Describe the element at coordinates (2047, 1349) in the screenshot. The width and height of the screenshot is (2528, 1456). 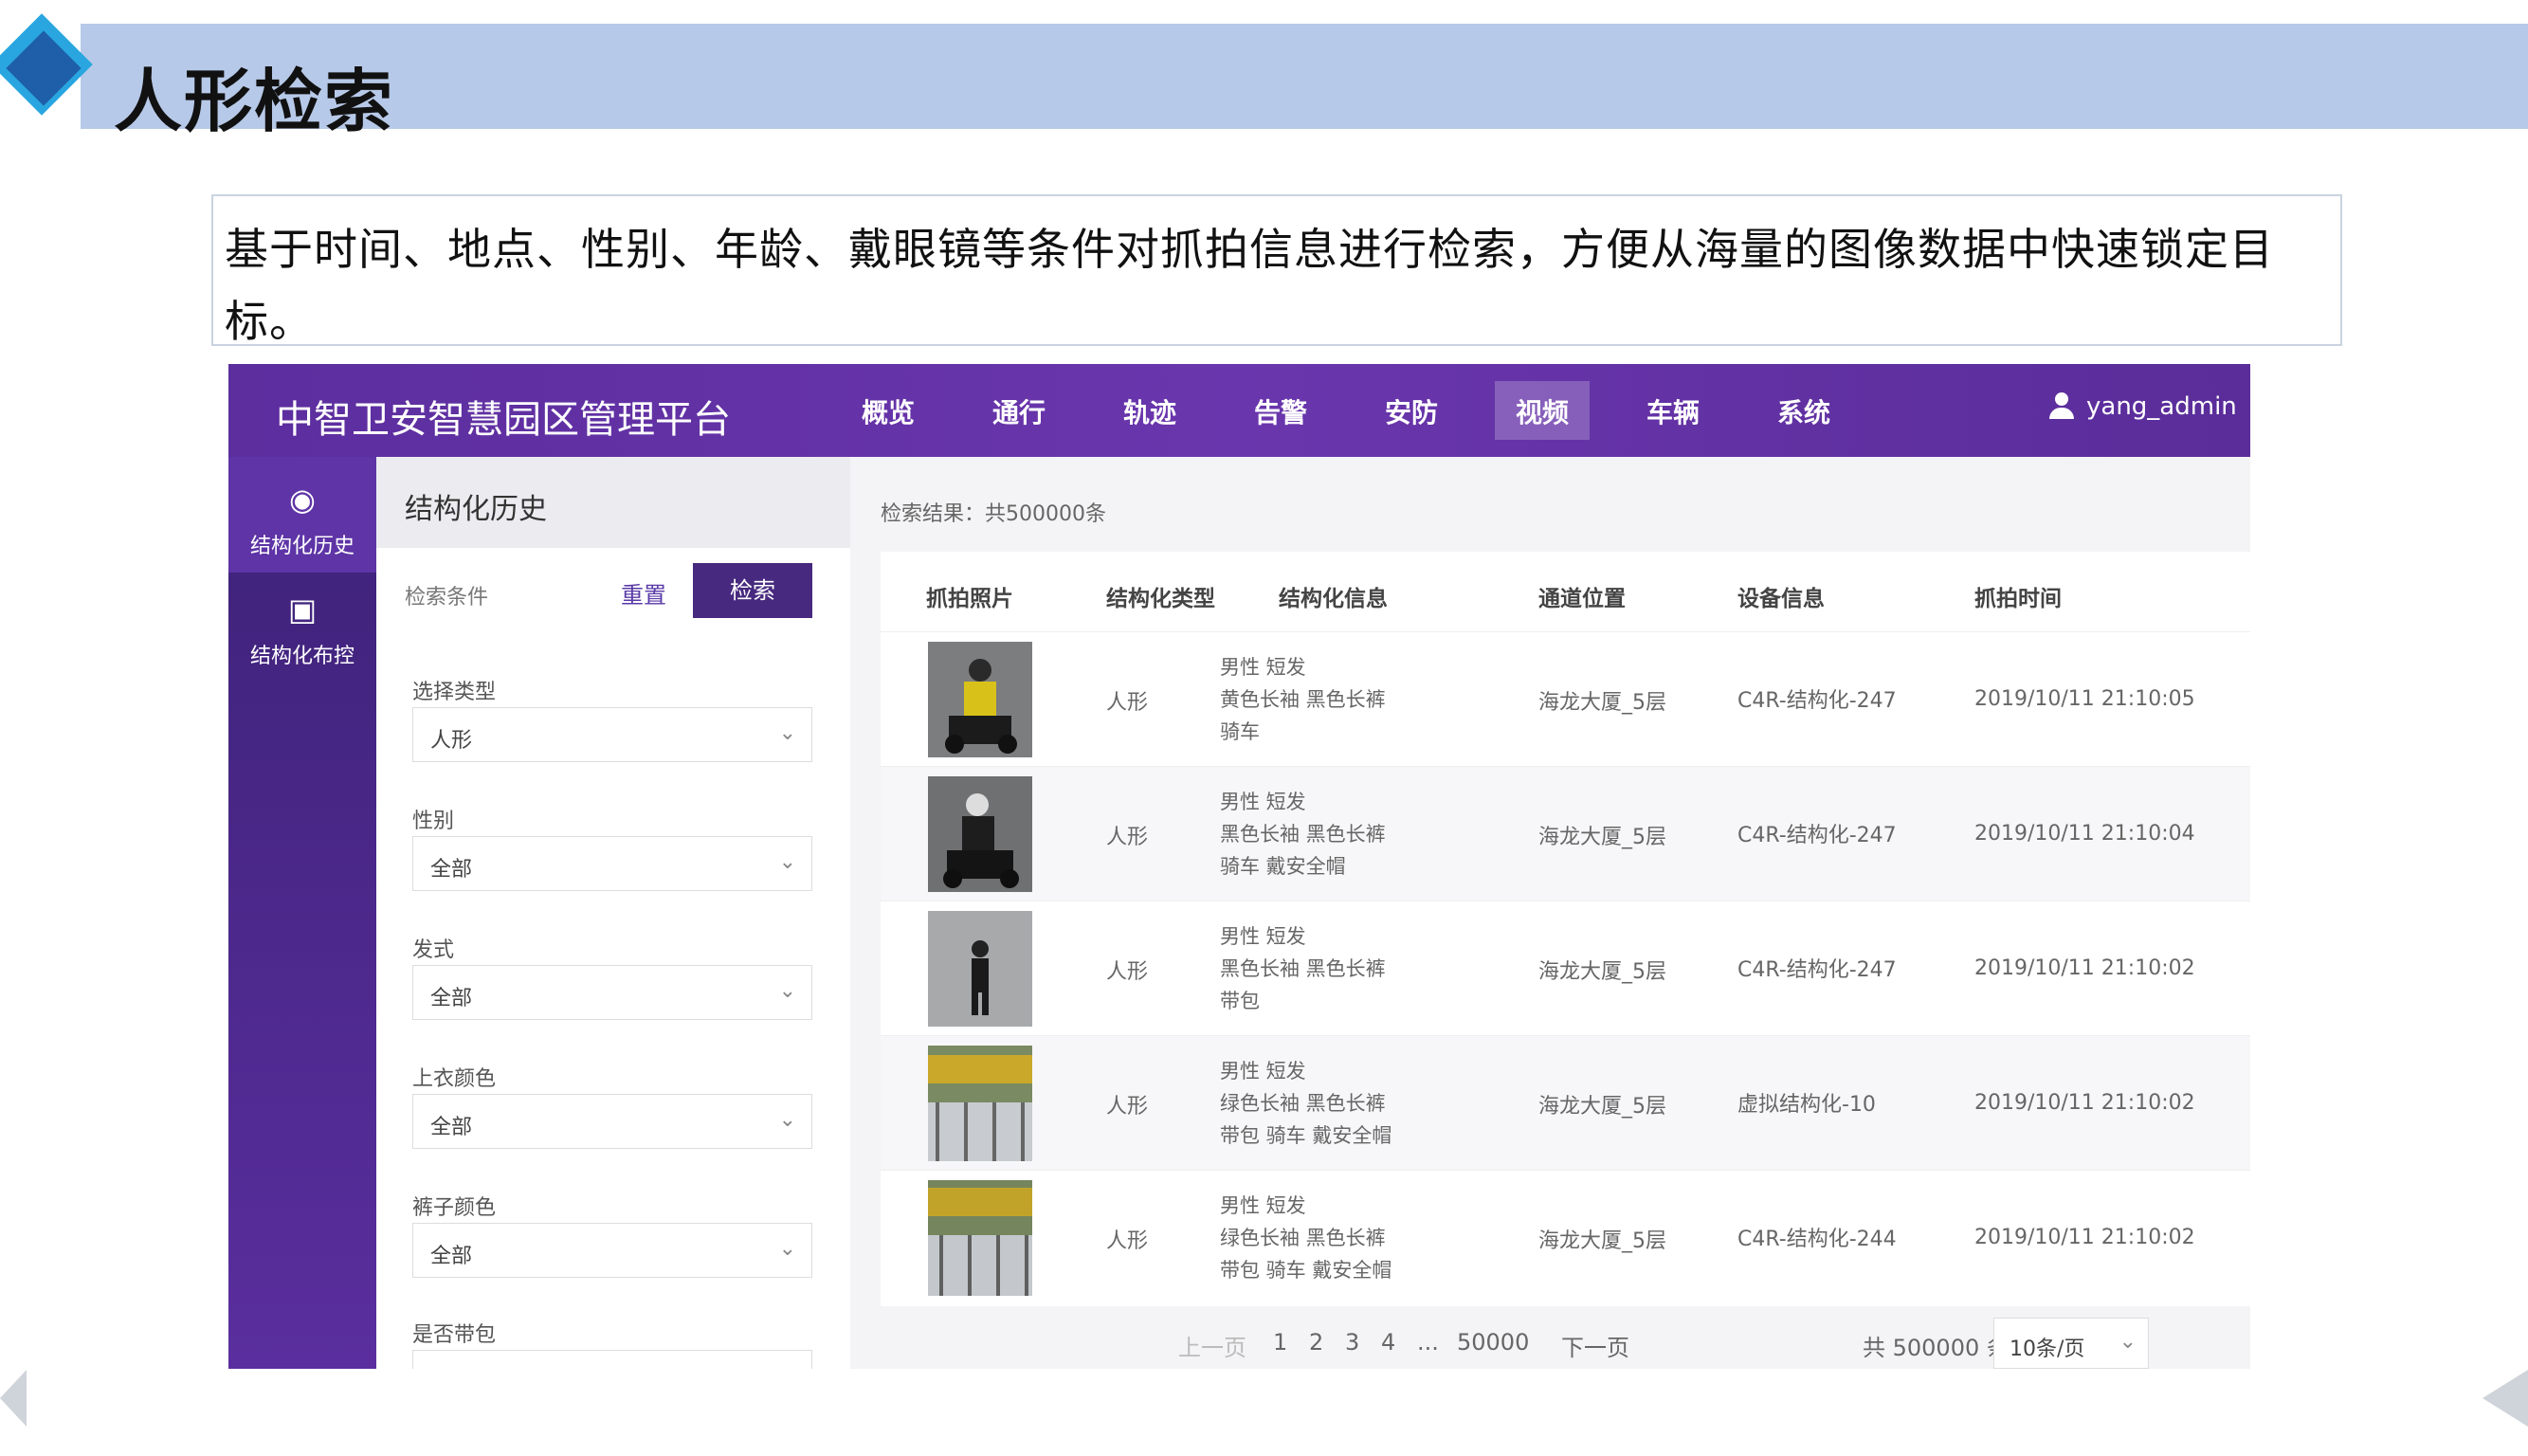
I see `select-value: 10条/页` at that location.